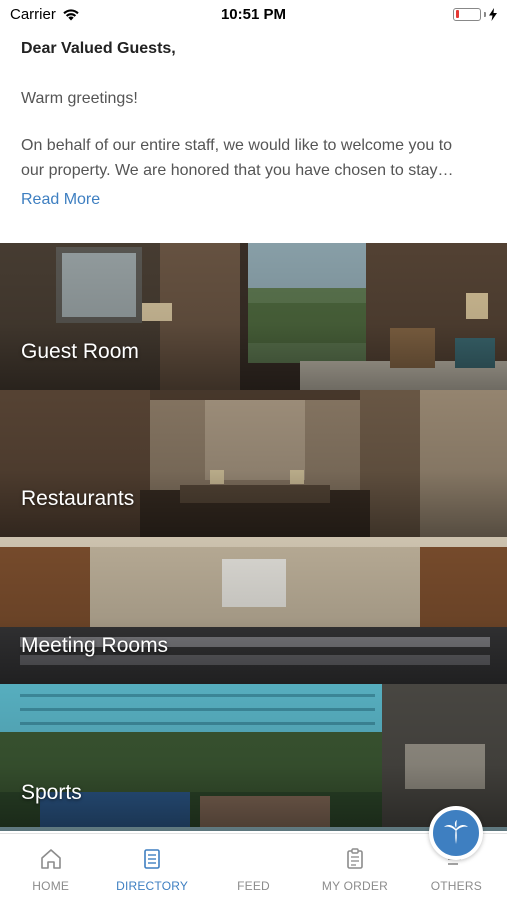 The width and height of the screenshot is (507, 900). Describe the element at coordinates (355, 858) in the screenshot. I see `clipboard-icon` at that location.